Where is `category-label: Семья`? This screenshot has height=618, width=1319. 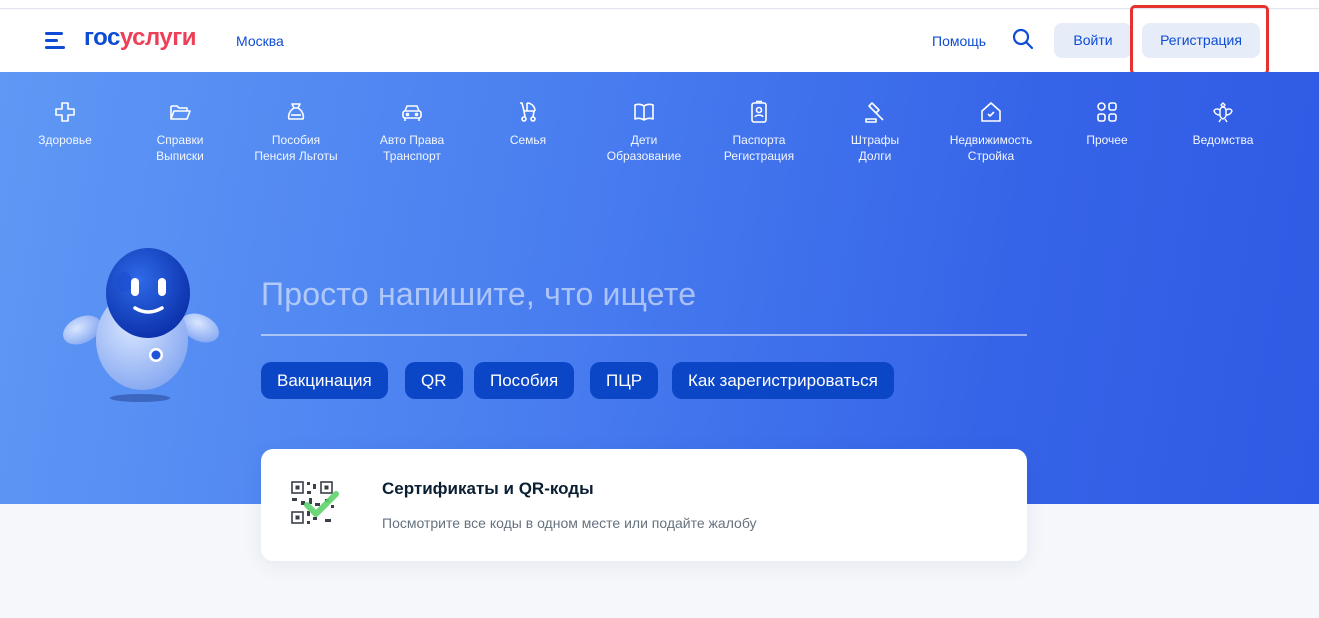
category-label: Семья is located at coordinates (528, 140).